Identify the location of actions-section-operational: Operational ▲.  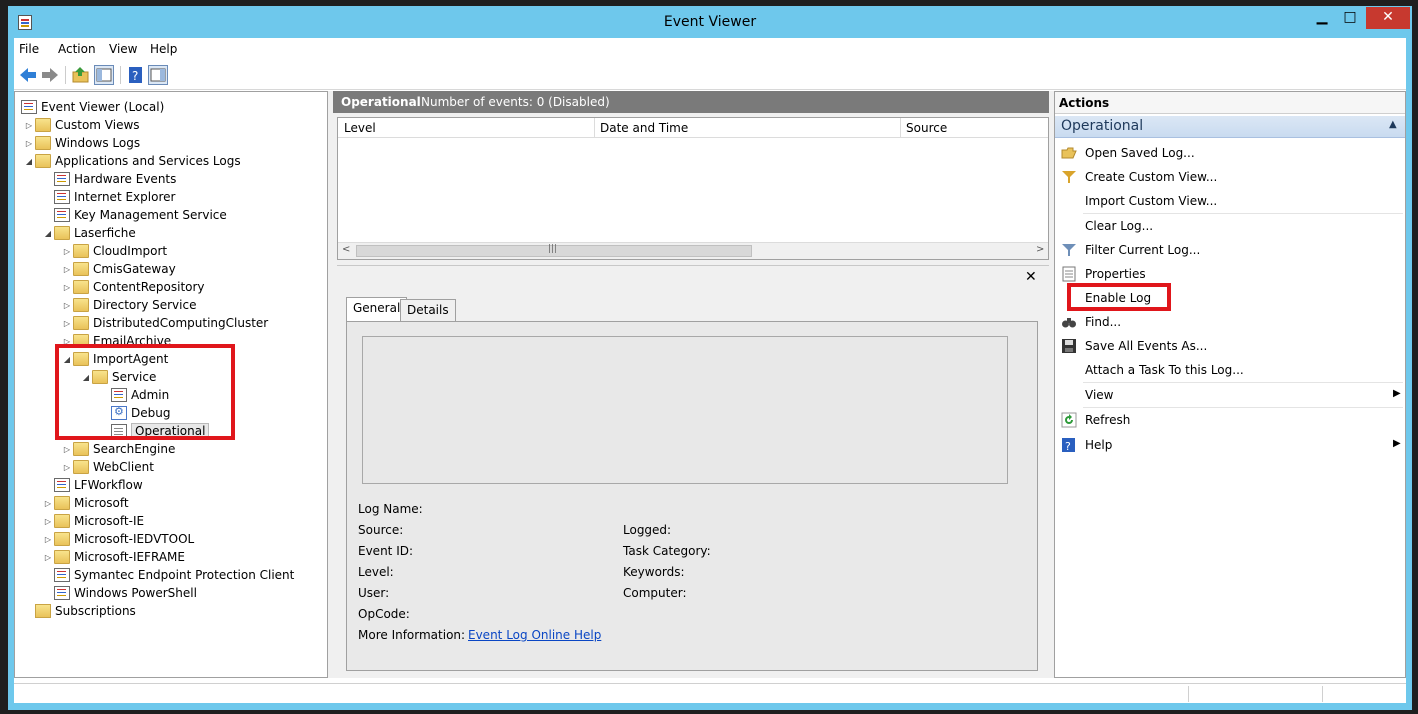
(1230, 127).